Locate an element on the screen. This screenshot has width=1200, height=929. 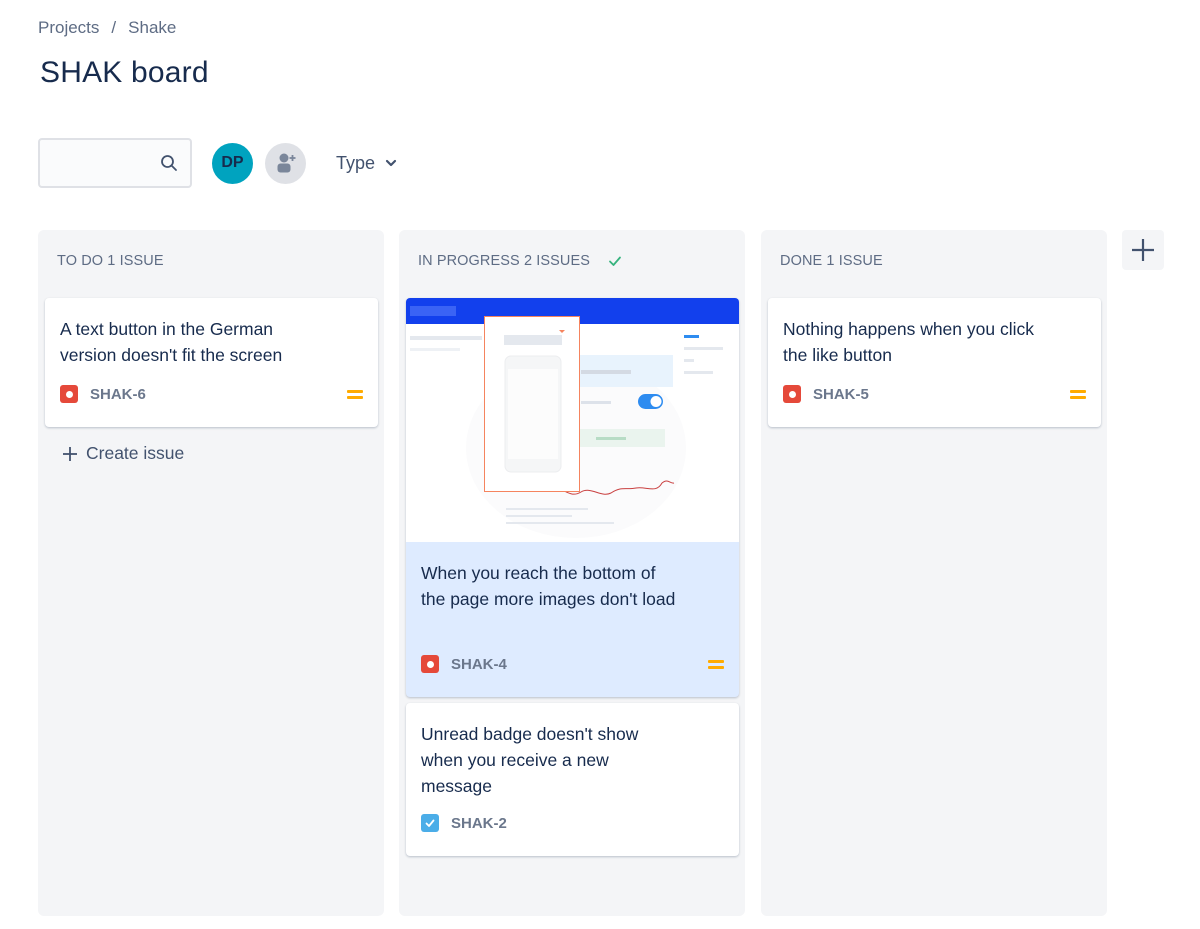
column-title: IN PROGRESS 2 ISSUES is located at coordinates (504, 261).